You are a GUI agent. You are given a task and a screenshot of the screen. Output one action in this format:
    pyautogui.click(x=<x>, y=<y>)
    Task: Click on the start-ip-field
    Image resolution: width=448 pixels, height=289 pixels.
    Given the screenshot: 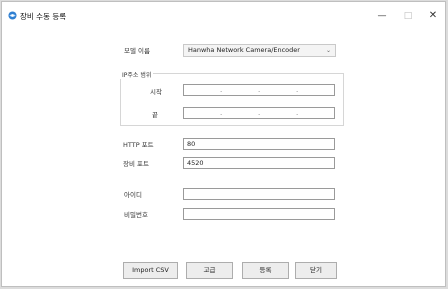 What is the action you would take?
    pyautogui.click(x=259, y=90)
    